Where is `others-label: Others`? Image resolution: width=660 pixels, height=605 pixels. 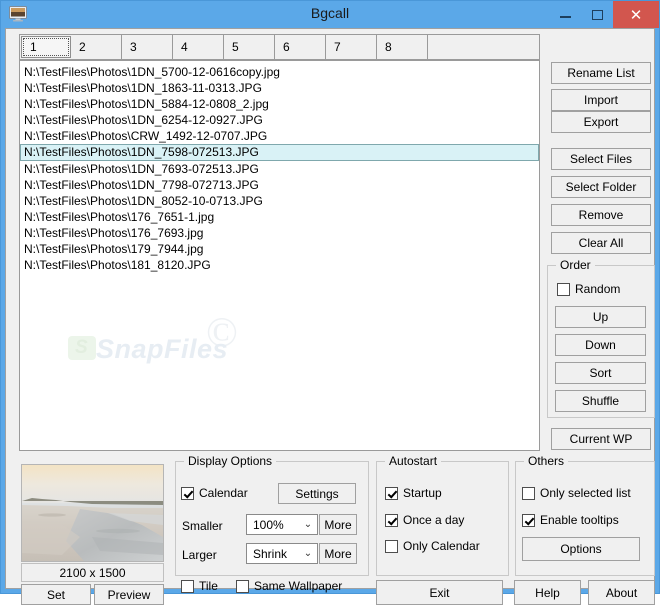
others-label: Others is located at coordinates (546, 461).